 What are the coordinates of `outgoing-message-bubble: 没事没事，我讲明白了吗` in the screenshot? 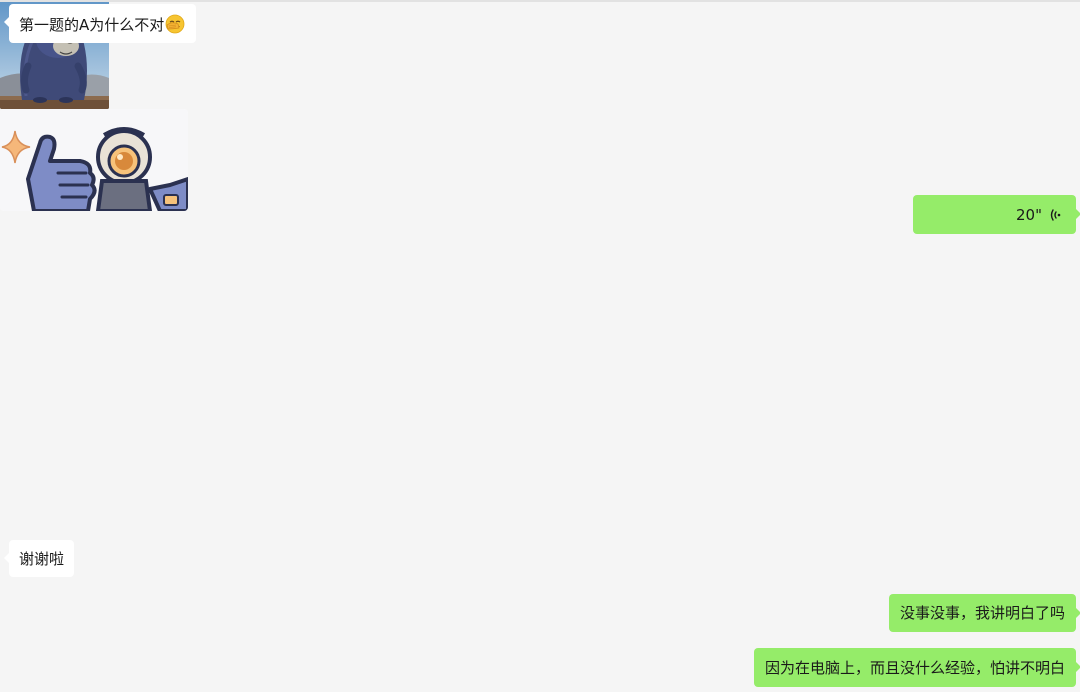 It's located at (984, 613).